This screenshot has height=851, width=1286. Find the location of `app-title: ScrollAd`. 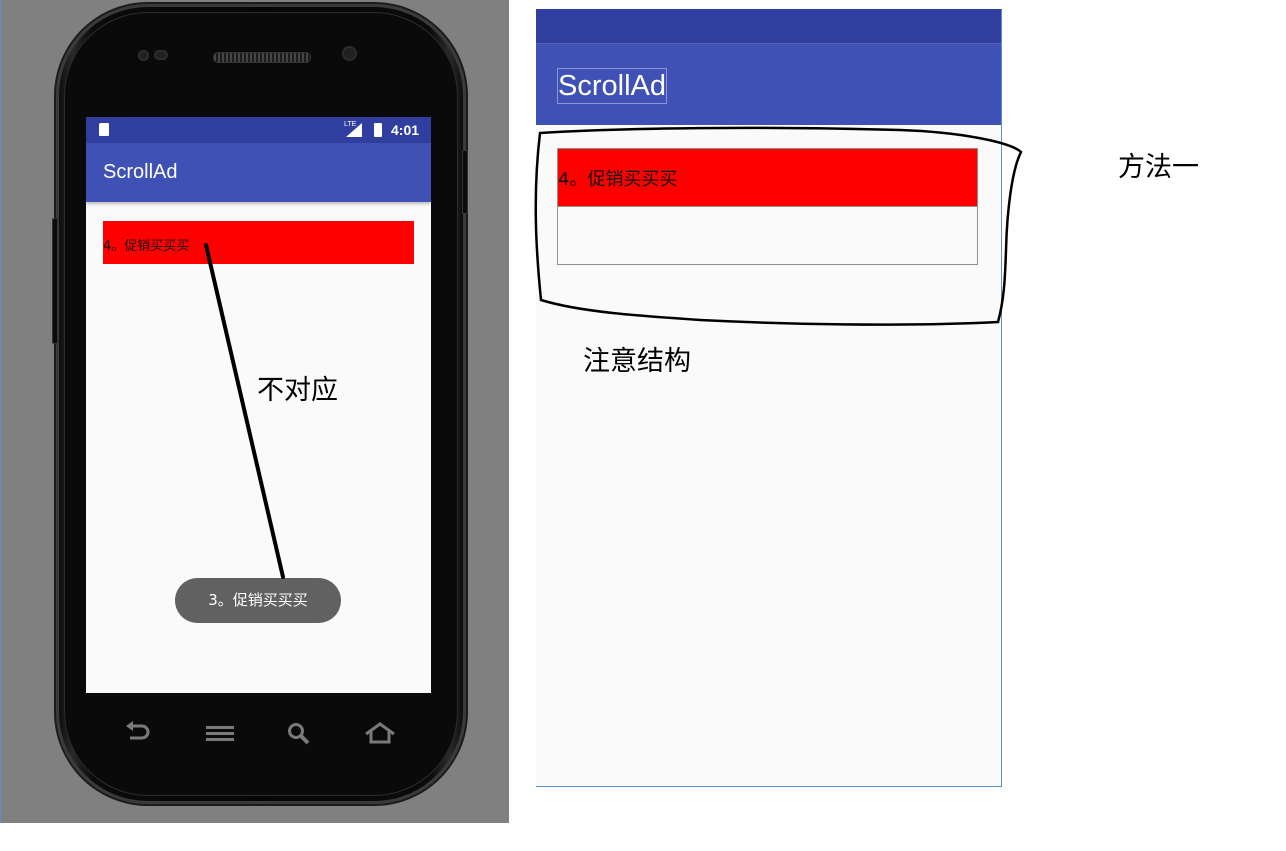

app-title: ScrollAd is located at coordinates (140, 172).